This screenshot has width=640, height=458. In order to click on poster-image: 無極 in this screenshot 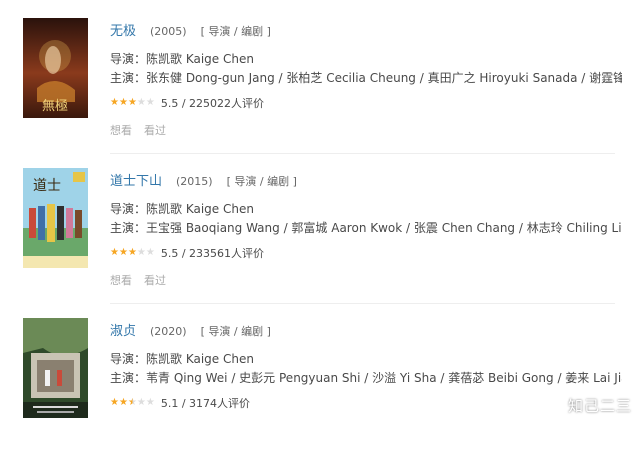, I will do `click(55, 68)`.